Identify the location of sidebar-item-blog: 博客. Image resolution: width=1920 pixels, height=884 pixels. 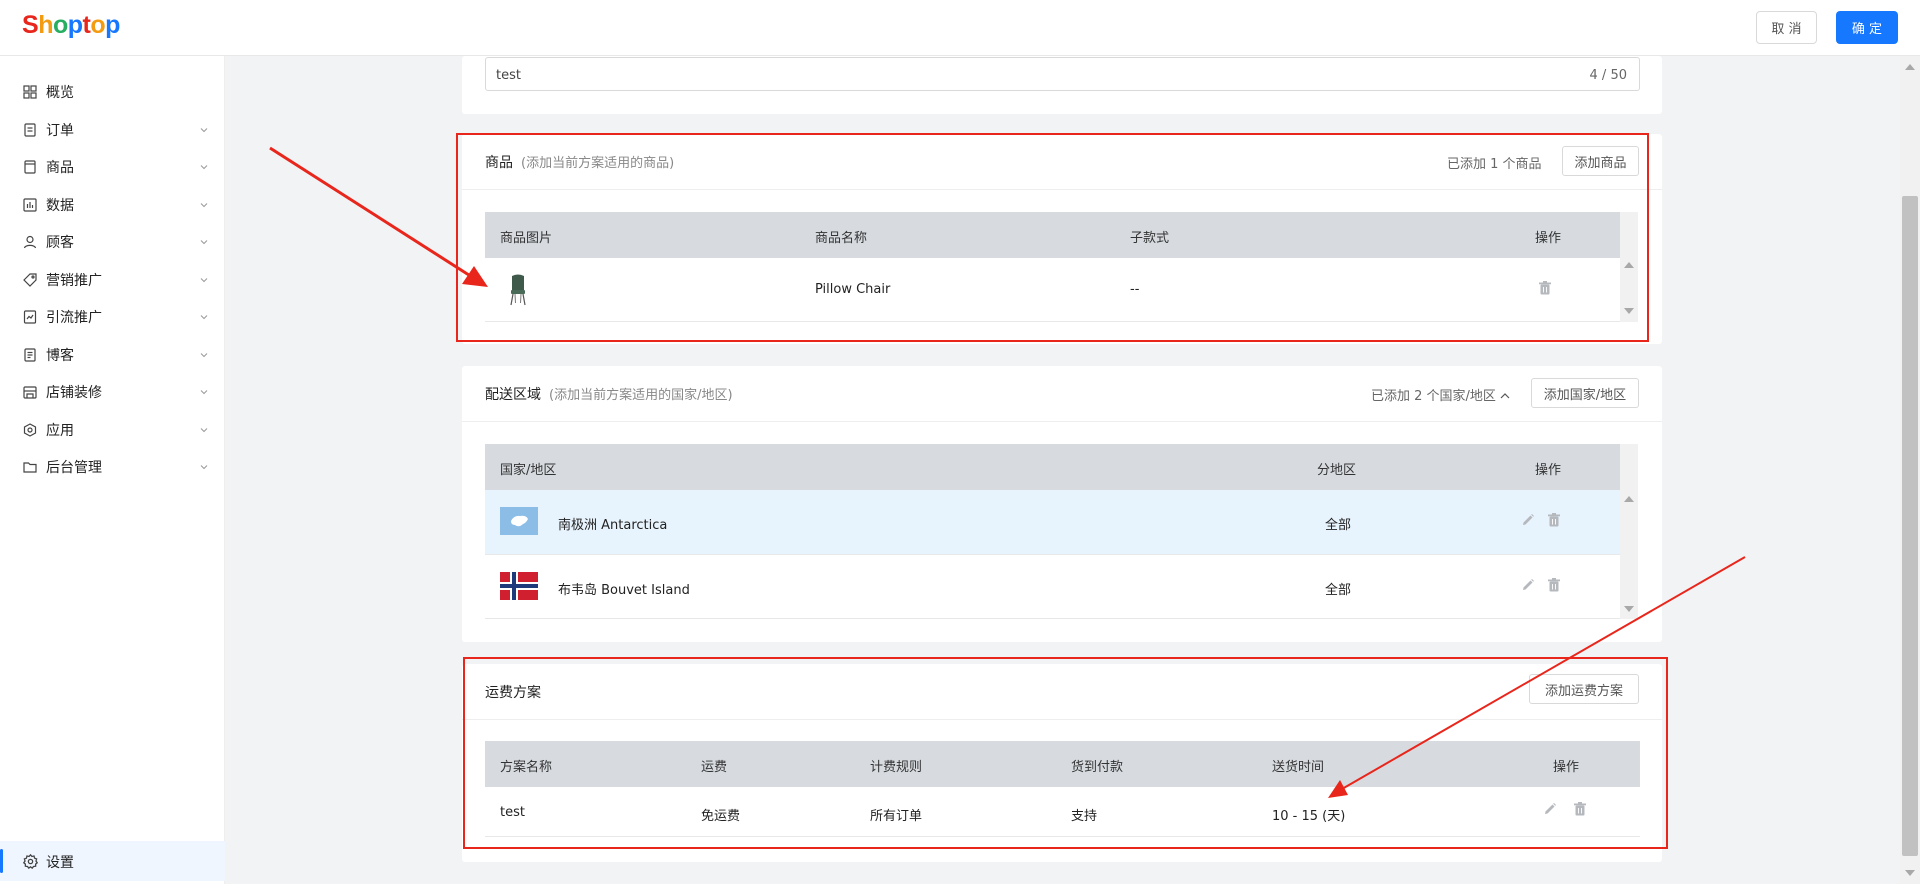
(112, 355).